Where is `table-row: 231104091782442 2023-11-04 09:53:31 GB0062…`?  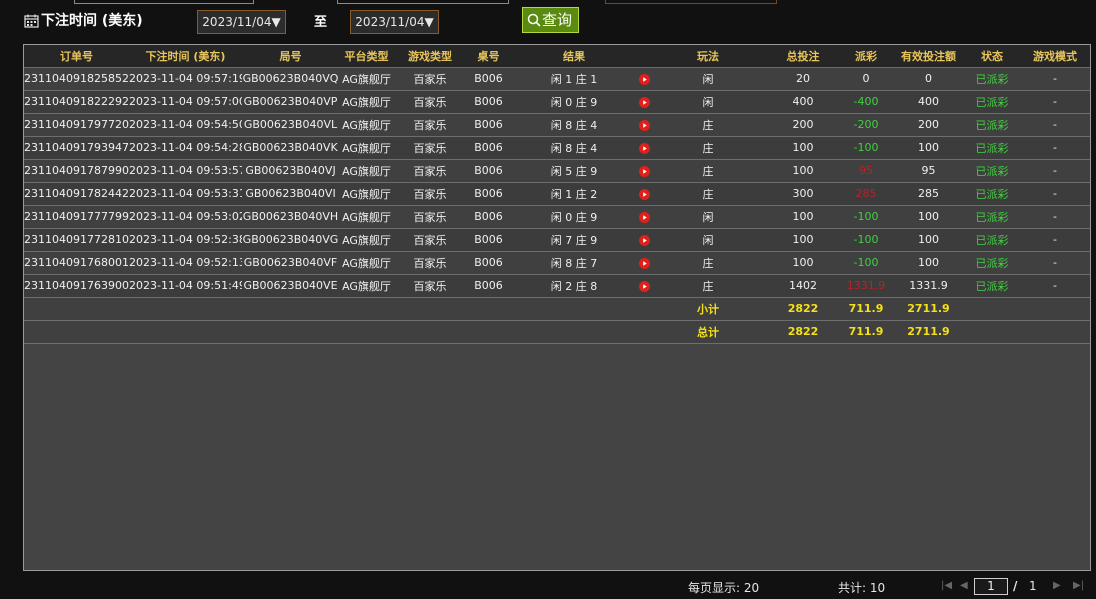
table-row: 231104091782442 2023-11-04 09:53:31 GB0062… is located at coordinates (557, 194).